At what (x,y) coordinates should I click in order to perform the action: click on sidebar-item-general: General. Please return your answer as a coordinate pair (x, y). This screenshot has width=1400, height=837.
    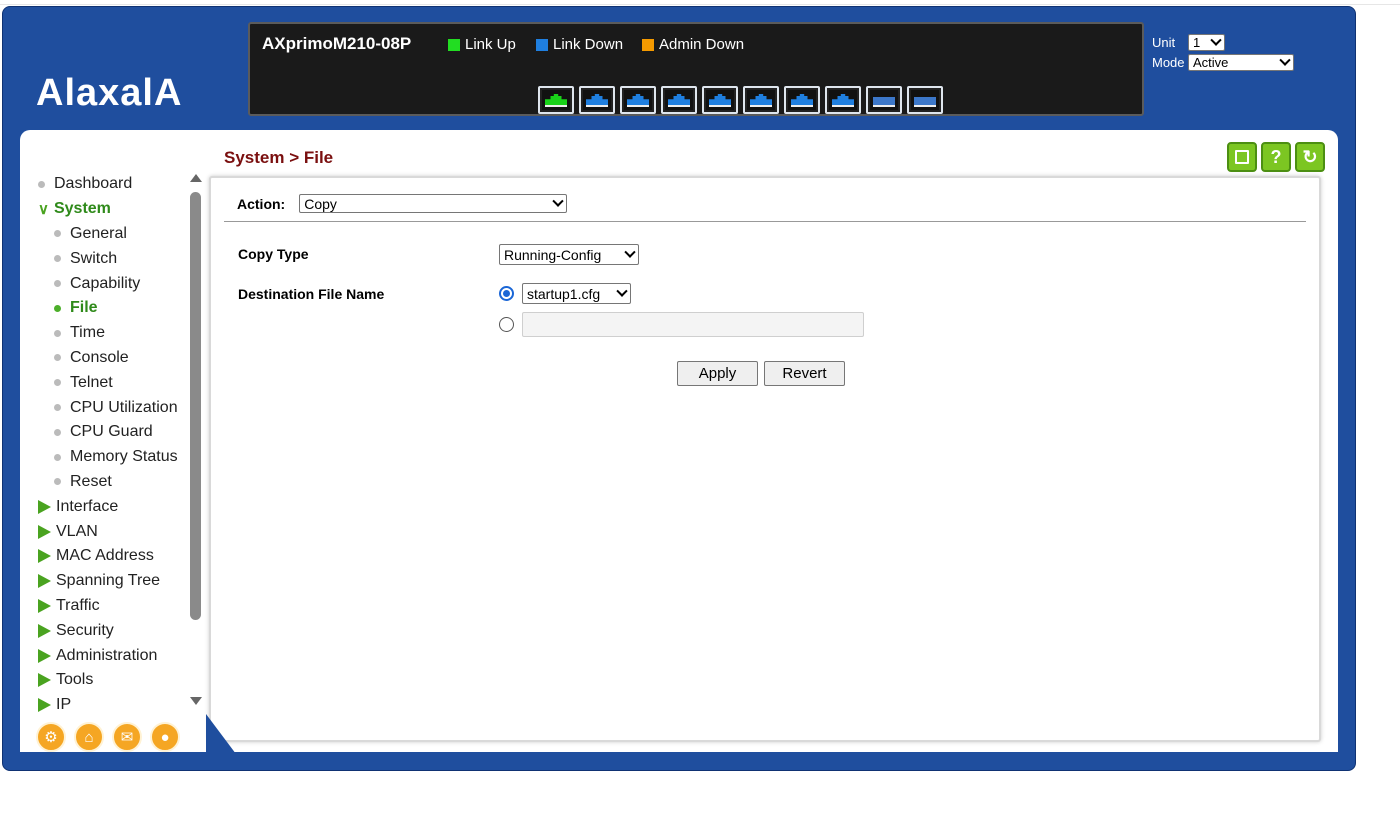
    Looking at the image, I should click on (108, 234).